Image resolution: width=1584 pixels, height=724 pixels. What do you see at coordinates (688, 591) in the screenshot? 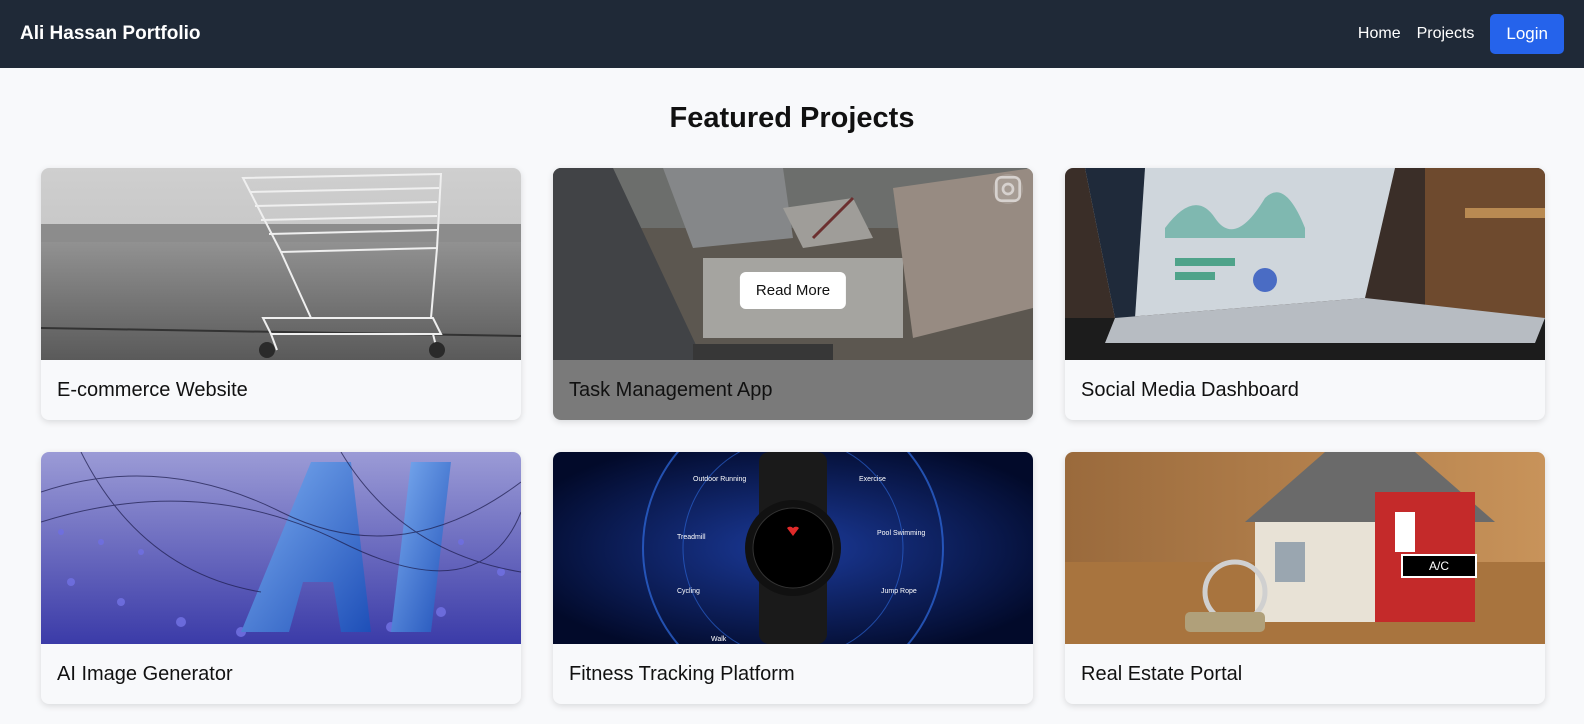
I see `watch-label-cycling: Cycling` at bounding box center [688, 591].